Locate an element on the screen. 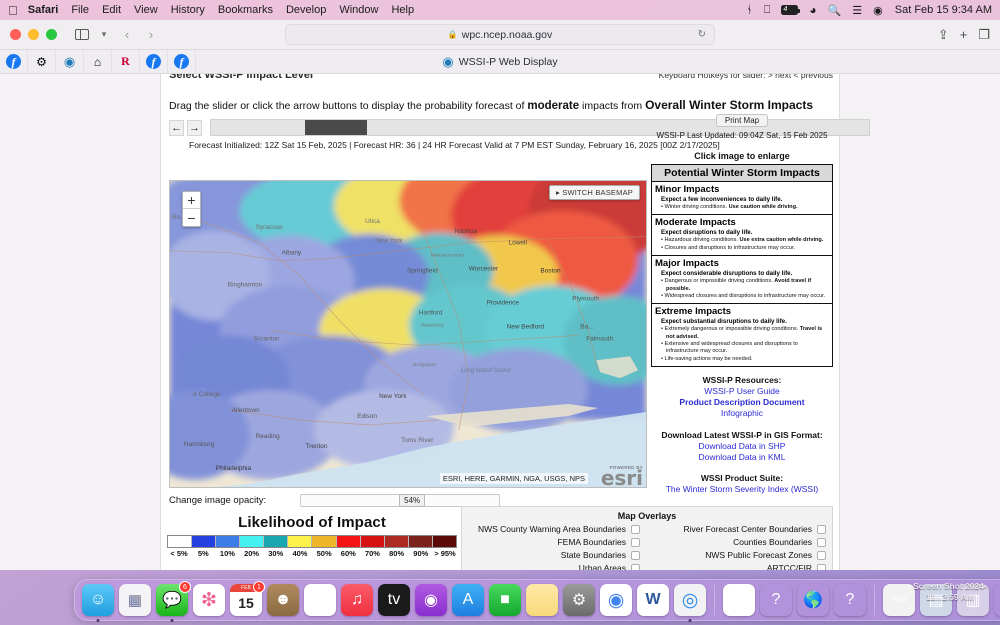 Image resolution: width=1000 pixels, height=625 pixels. overlay-option: Urban Areas is located at coordinates (554, 566).